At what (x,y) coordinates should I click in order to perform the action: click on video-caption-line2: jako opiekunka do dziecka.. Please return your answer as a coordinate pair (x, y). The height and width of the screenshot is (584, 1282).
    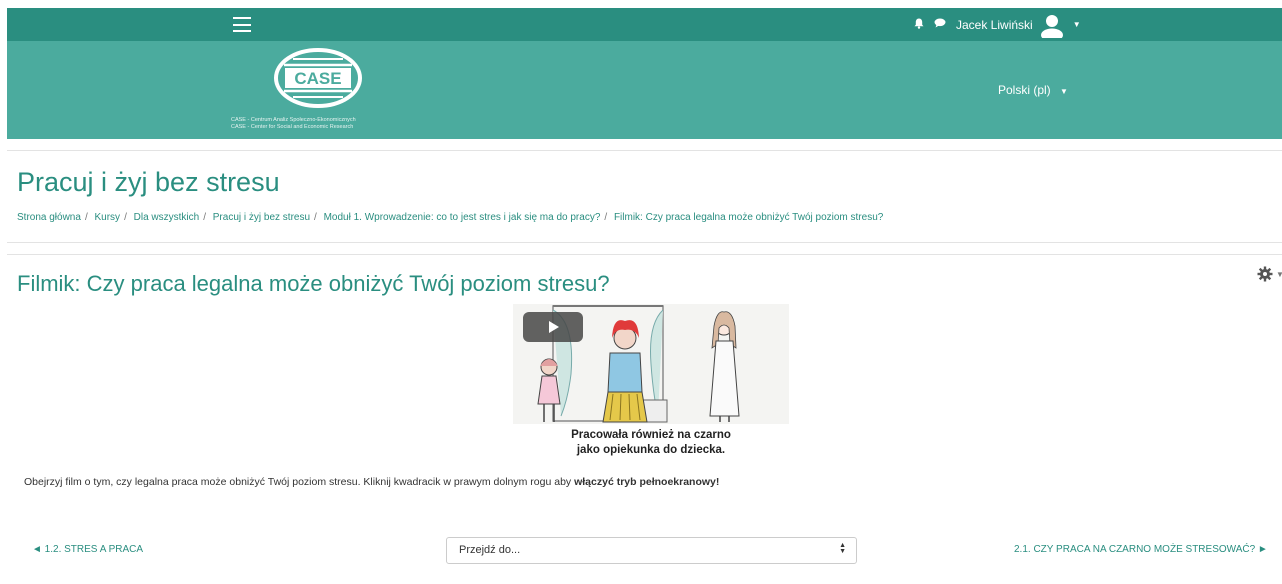
    Looking at the image, I should click on (651, 450).